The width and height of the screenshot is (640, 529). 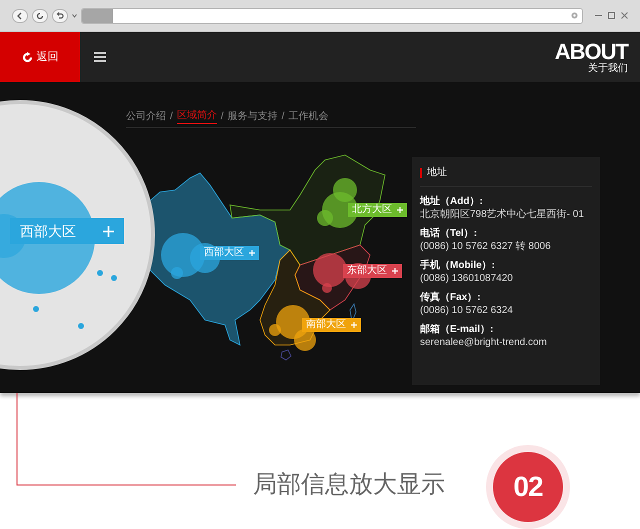 What do you see at coordinates (574, 15) in the screenshot?
I see `site-info-icon` at bounding box center [574, 15].